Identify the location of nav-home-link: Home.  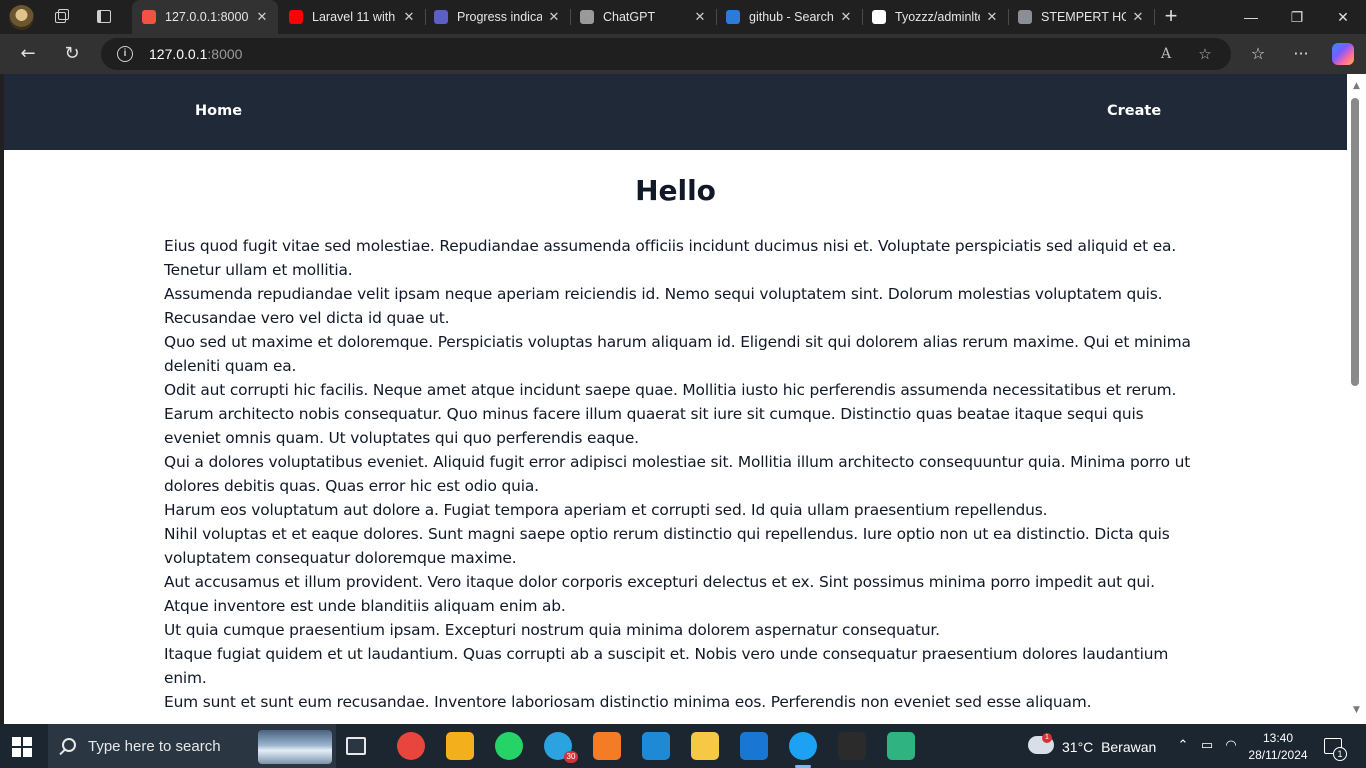
(218, 111).